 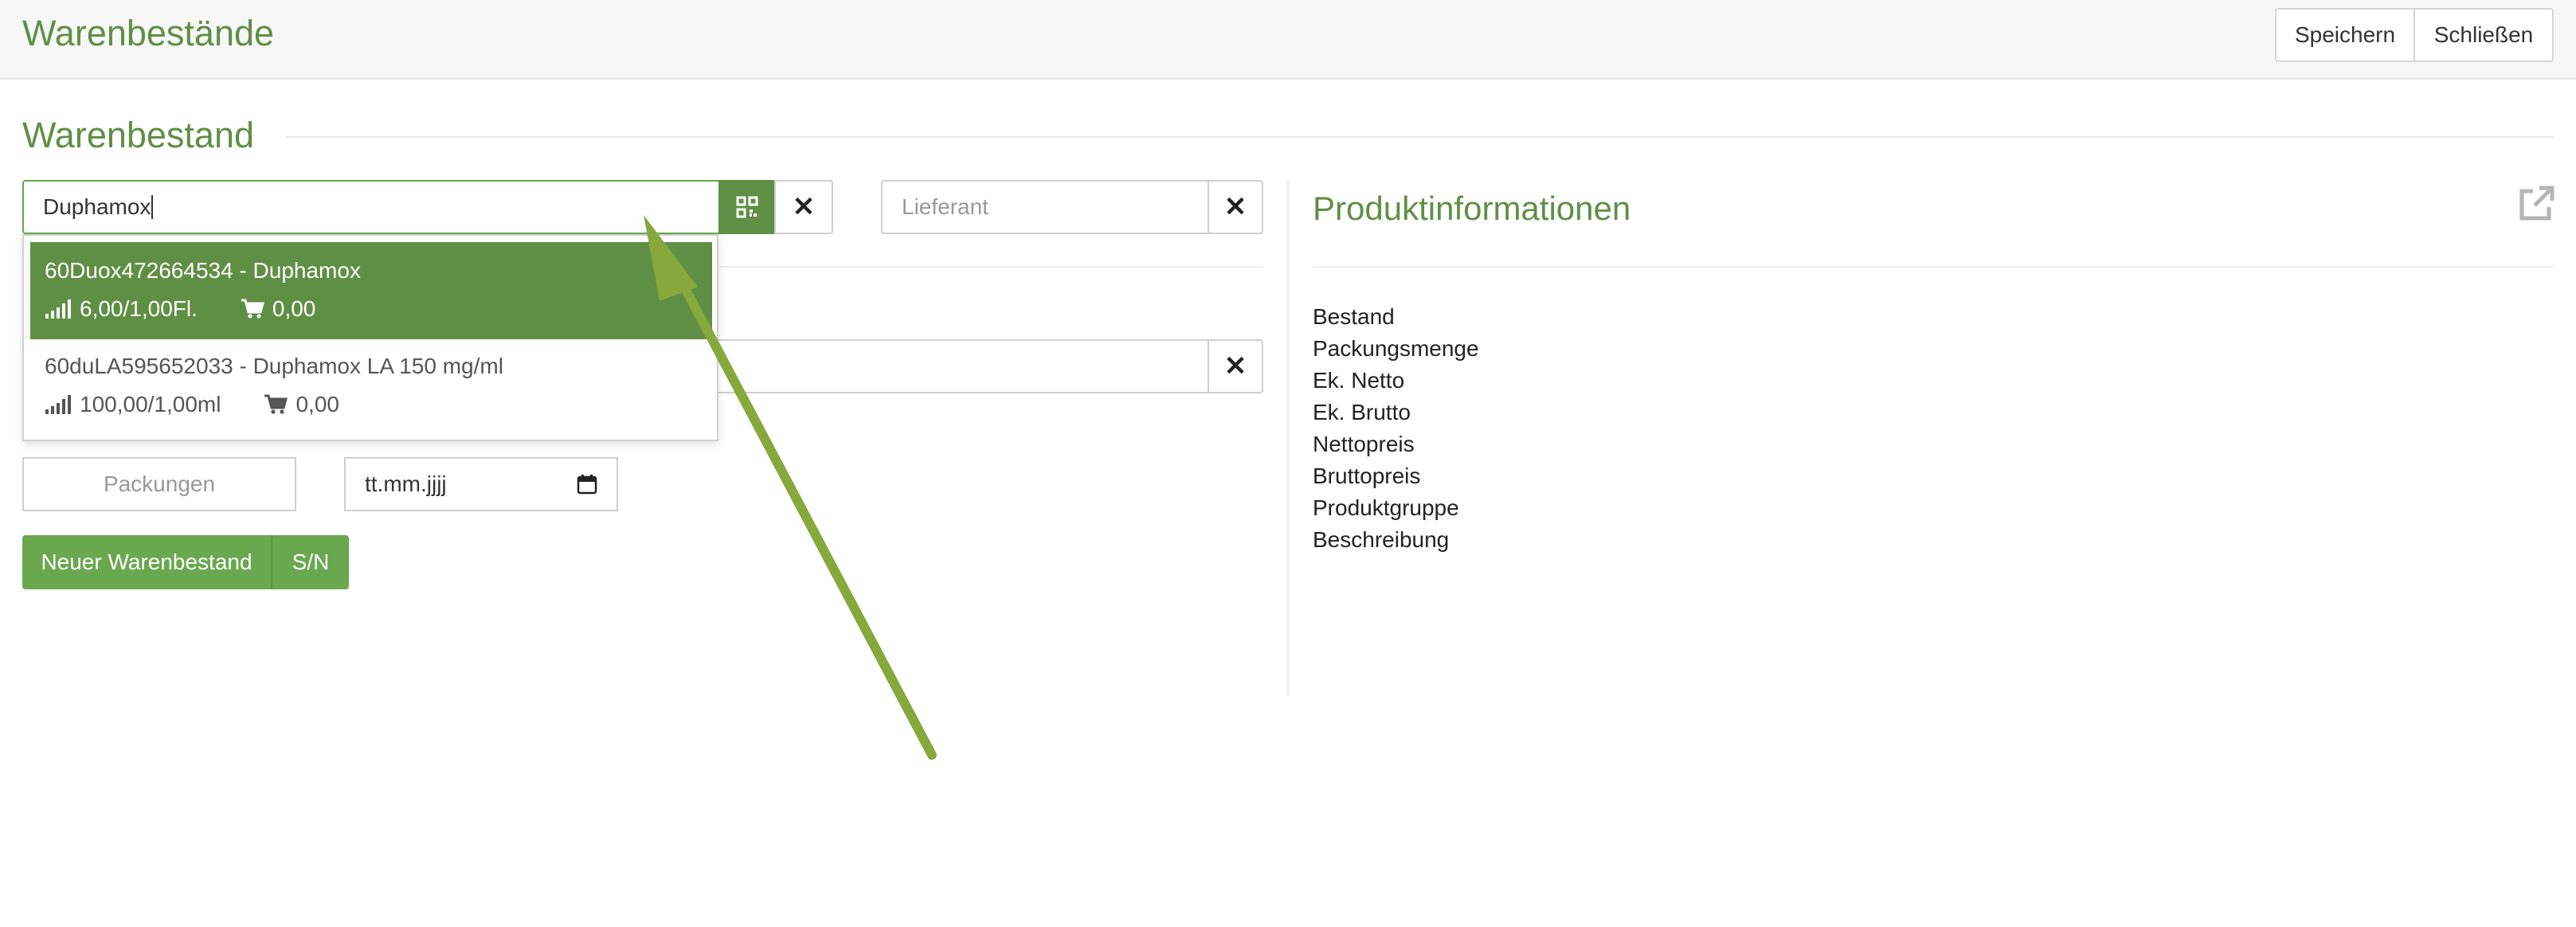 What do you see at coordinates (97, 206) in the screenshot?
I see `search-input-value: Duphamox` at bounding box center [97, 206].